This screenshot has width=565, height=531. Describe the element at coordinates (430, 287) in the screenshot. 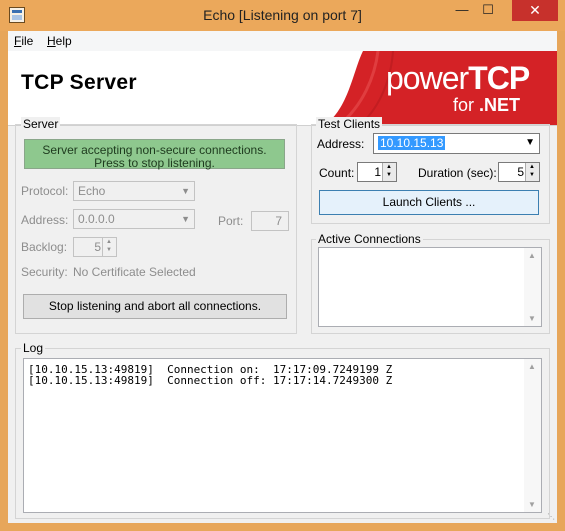

I see `active-connections-list: ▲ ▼` at that location.